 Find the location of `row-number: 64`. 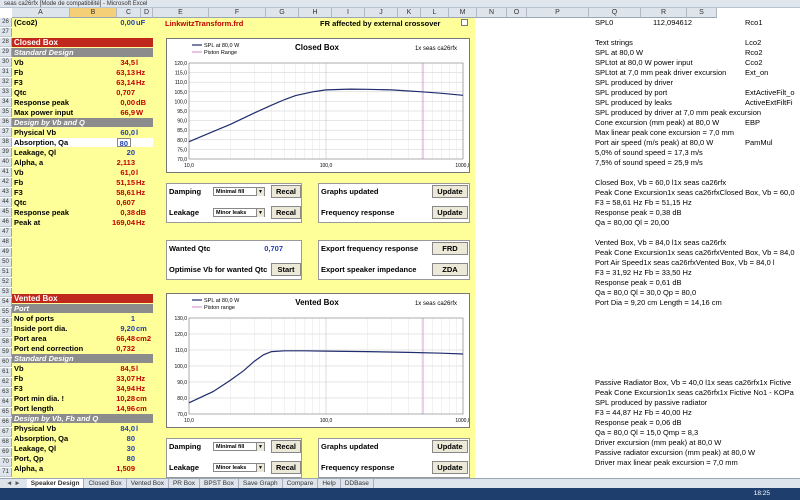

row-number: 64 is located at coordinates (6, 402).